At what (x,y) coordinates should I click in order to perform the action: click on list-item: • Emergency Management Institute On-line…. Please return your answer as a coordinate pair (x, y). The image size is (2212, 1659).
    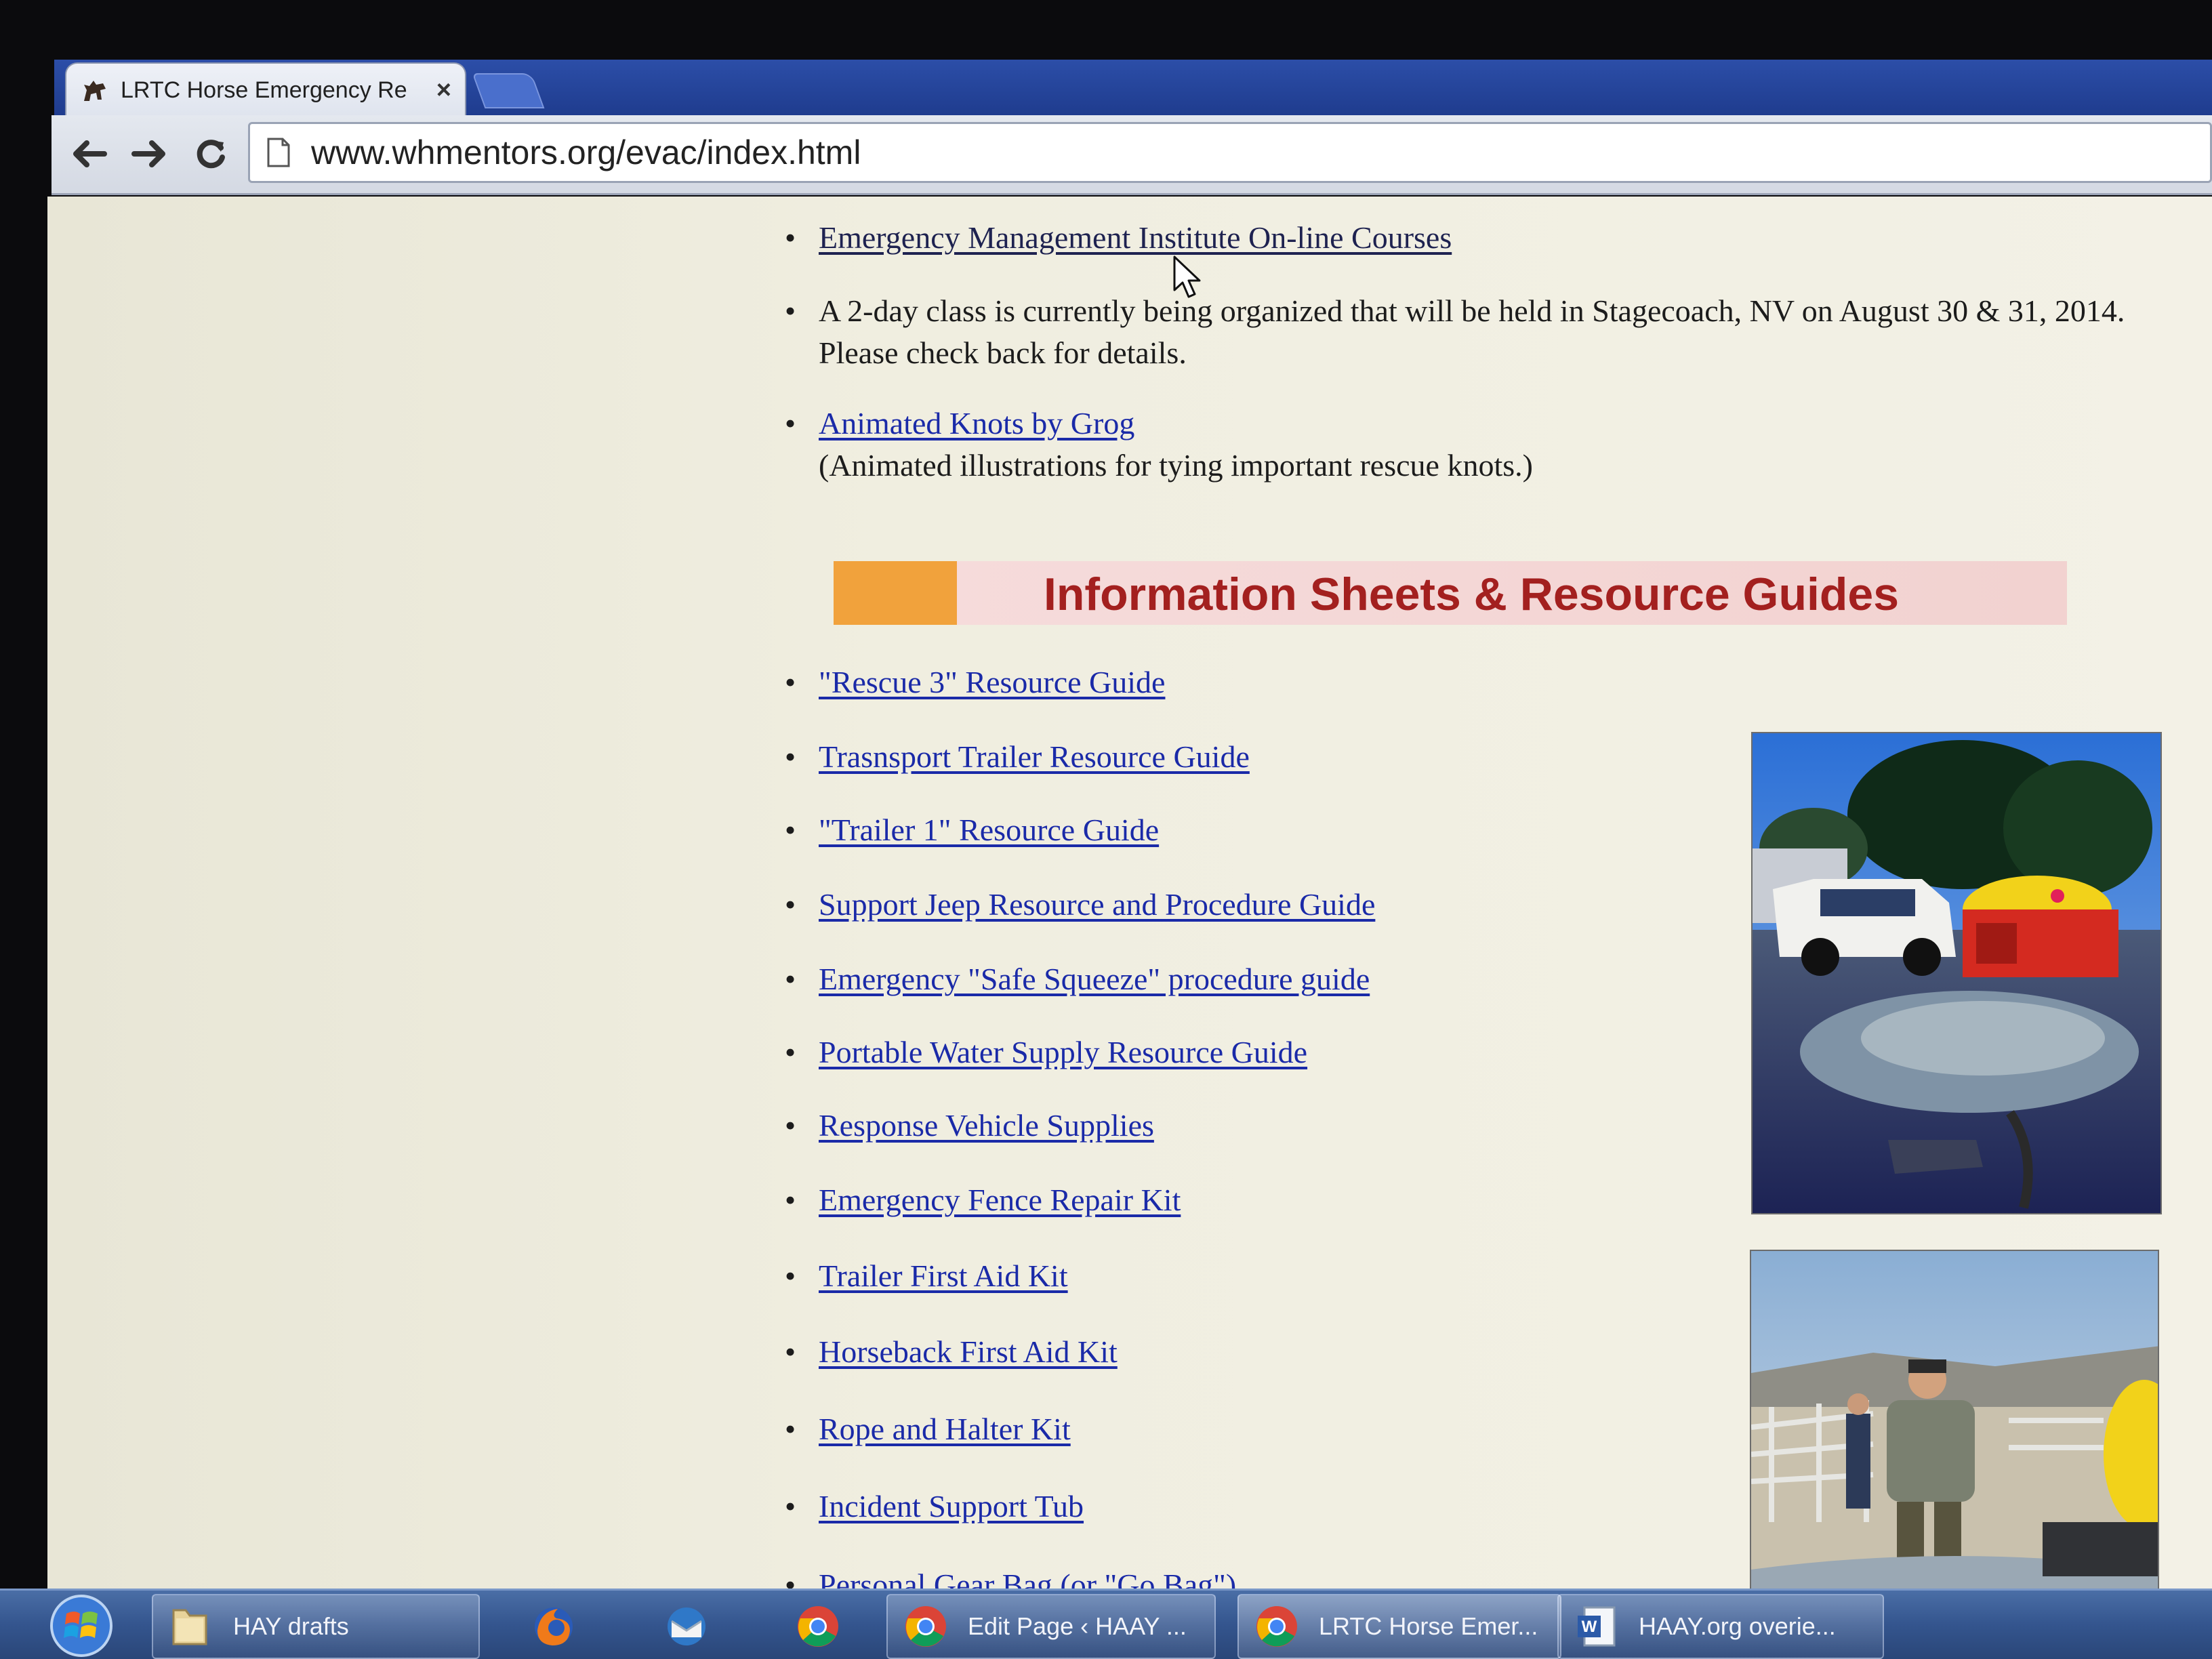
    Looking at the image, I should click on (1119, 238).